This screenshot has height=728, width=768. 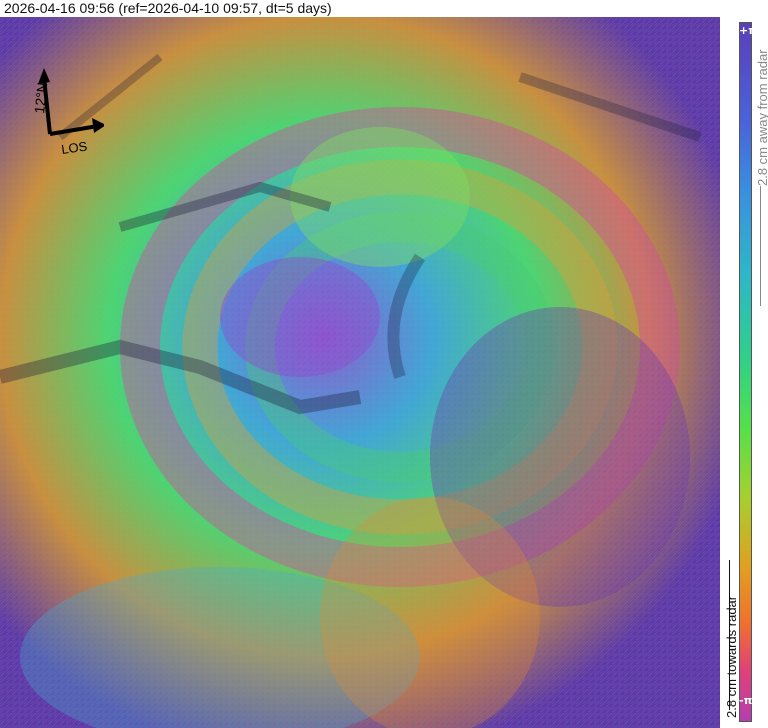 I want to click on los-arrow-icon, so click(x=98, y=125).